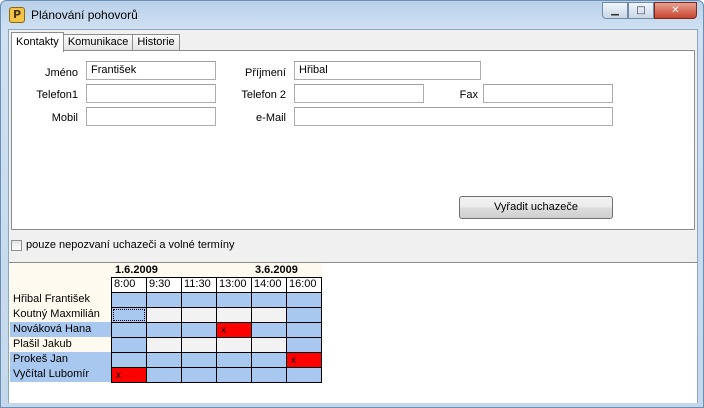 The image size is (704, 408). Describe the element at coordinates (548, 93) in the screenshot. I see `fax-field` at that location.